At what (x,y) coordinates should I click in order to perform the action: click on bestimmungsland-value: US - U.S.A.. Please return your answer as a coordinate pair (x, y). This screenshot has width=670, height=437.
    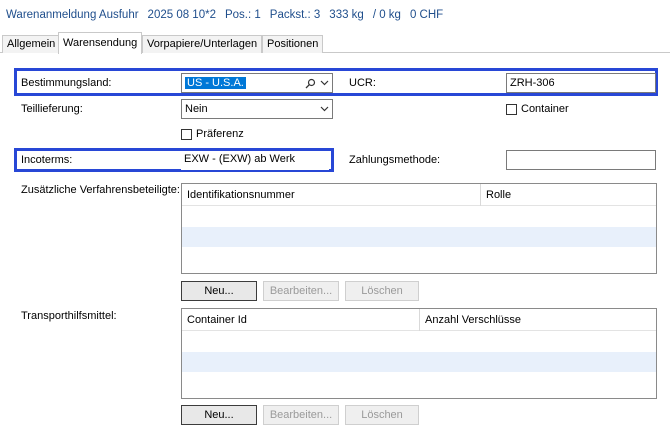
    Looking at the image, I should click on (215, 83).